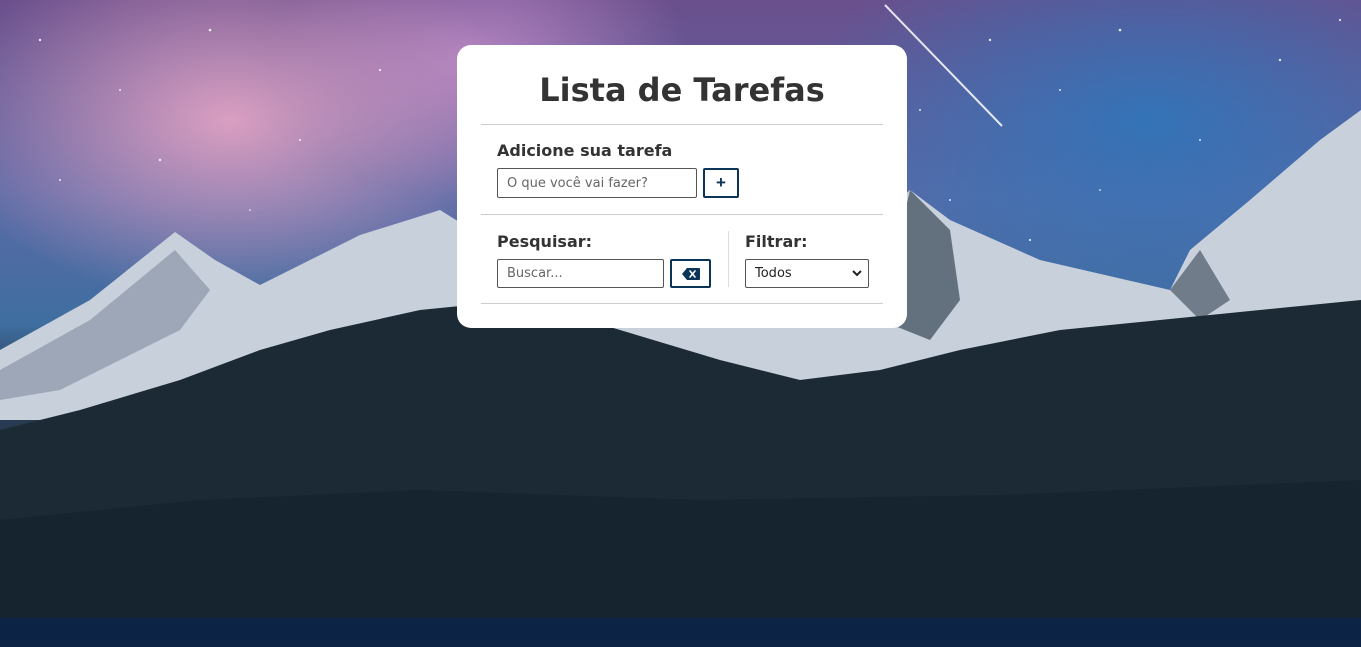 This screenshot has width=1361, height=647. I want to click on chevron-down-icon, so click(857, 273).